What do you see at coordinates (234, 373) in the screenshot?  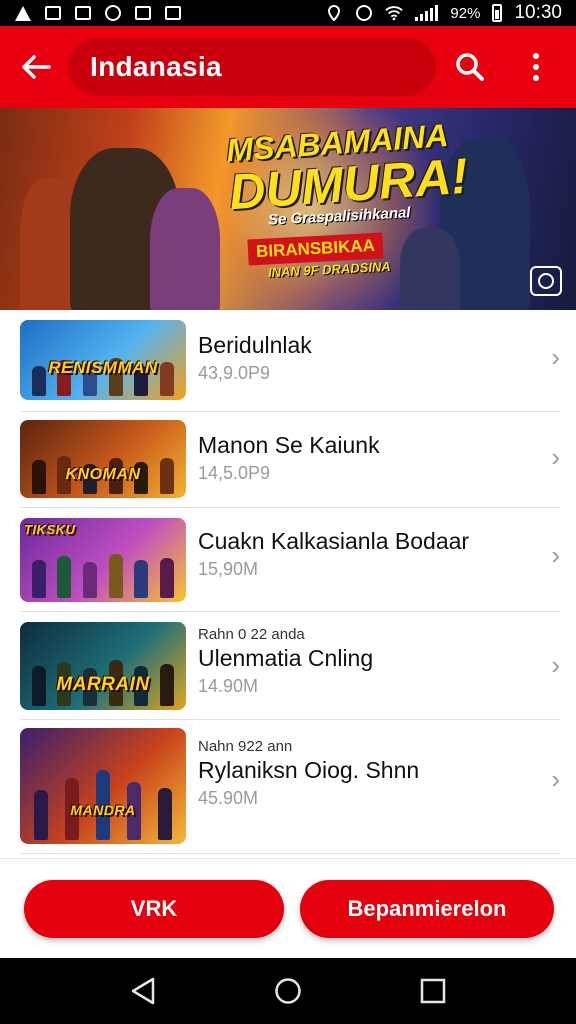 I see `item-price: 43,9.0P9` at bounding box center [234, 373].